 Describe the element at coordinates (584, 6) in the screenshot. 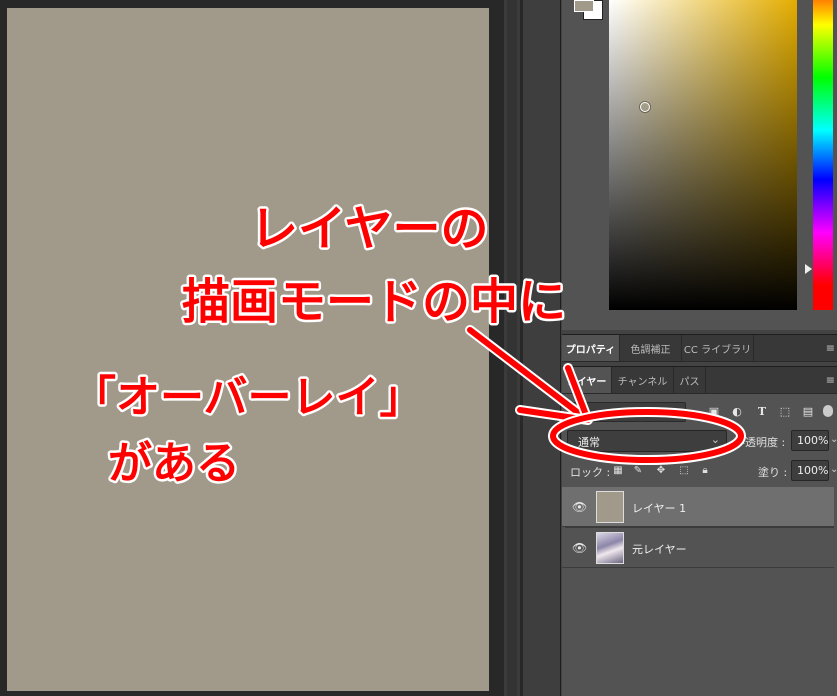

I see `foreground-color-swatch` at that location.